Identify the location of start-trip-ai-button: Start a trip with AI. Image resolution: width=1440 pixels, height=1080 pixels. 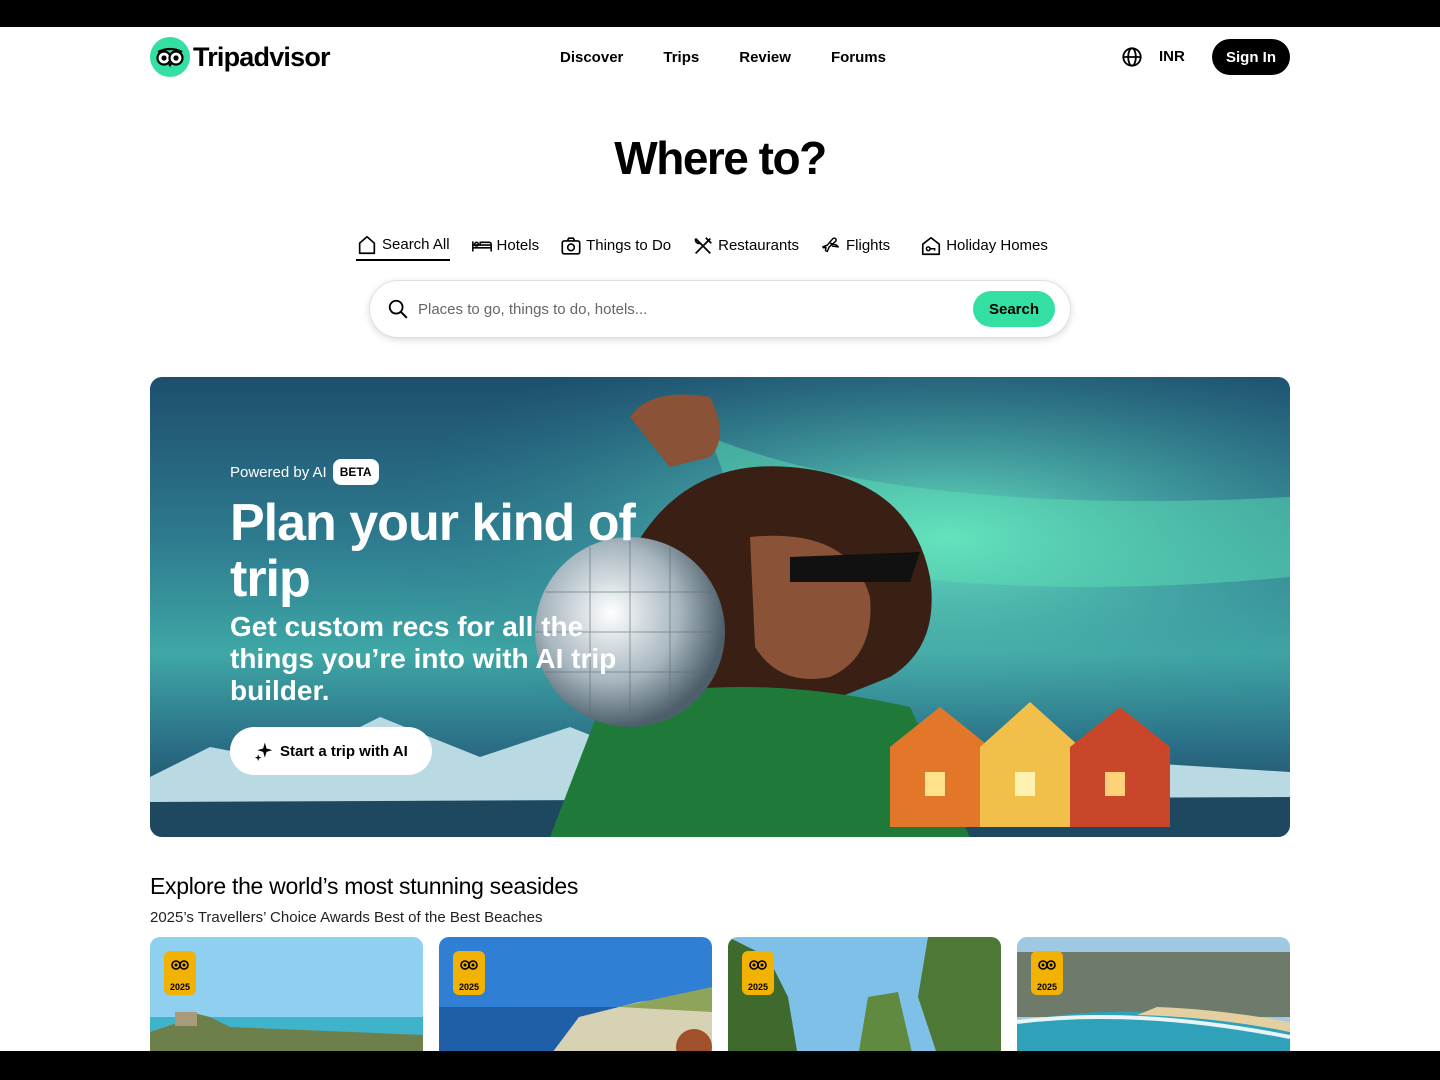
(331, 751).